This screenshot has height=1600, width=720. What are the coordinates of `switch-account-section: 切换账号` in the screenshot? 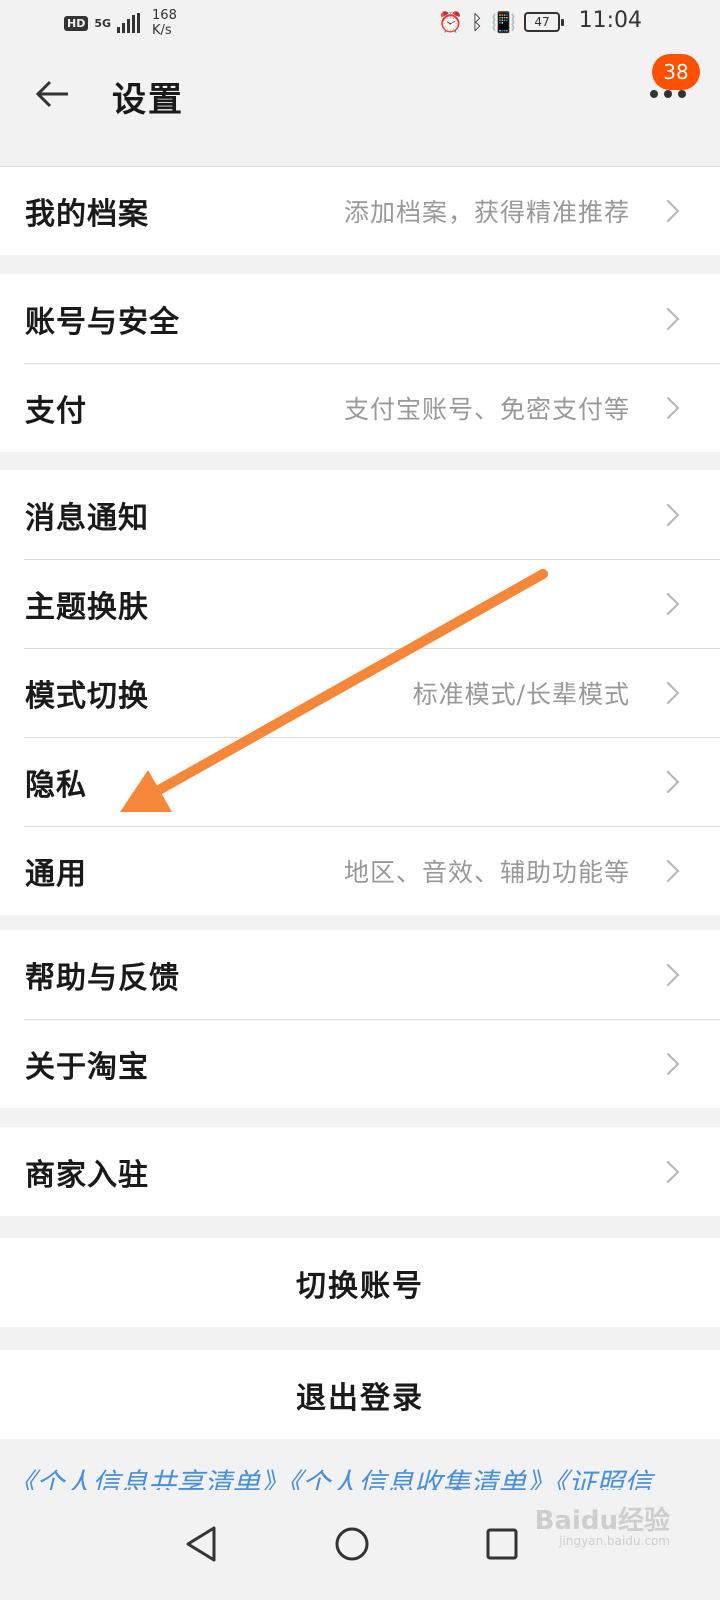 It's located at (360, 1282).